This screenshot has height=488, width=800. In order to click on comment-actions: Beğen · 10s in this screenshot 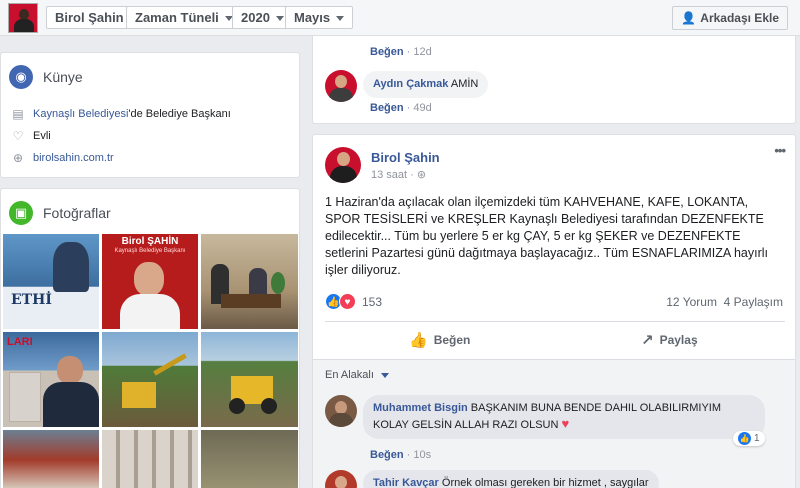, I will do `click(401, 455)`.